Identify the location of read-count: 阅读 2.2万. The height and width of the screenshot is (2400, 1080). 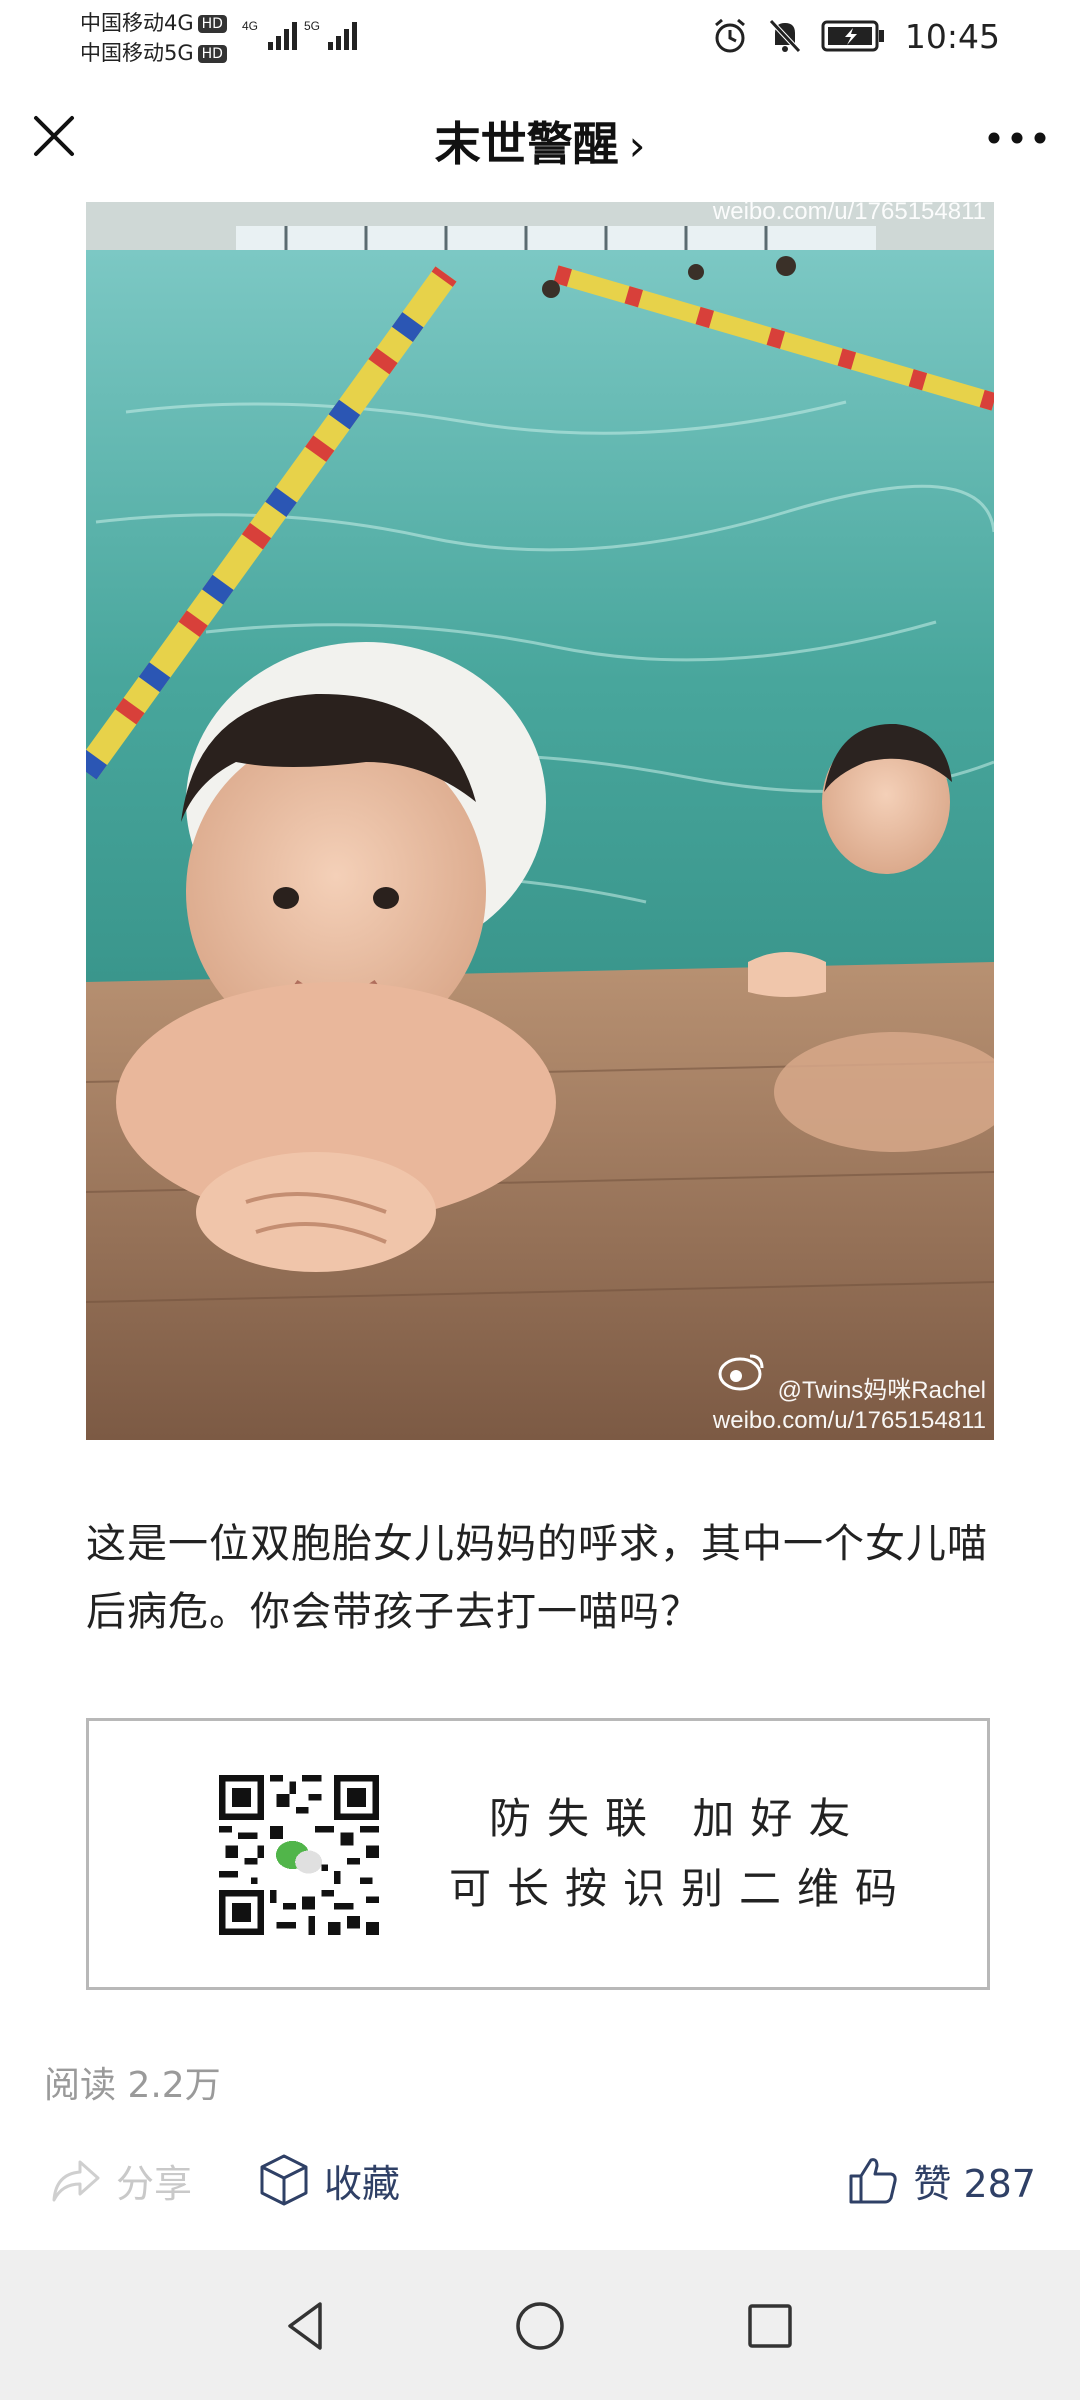
(132, 2085).